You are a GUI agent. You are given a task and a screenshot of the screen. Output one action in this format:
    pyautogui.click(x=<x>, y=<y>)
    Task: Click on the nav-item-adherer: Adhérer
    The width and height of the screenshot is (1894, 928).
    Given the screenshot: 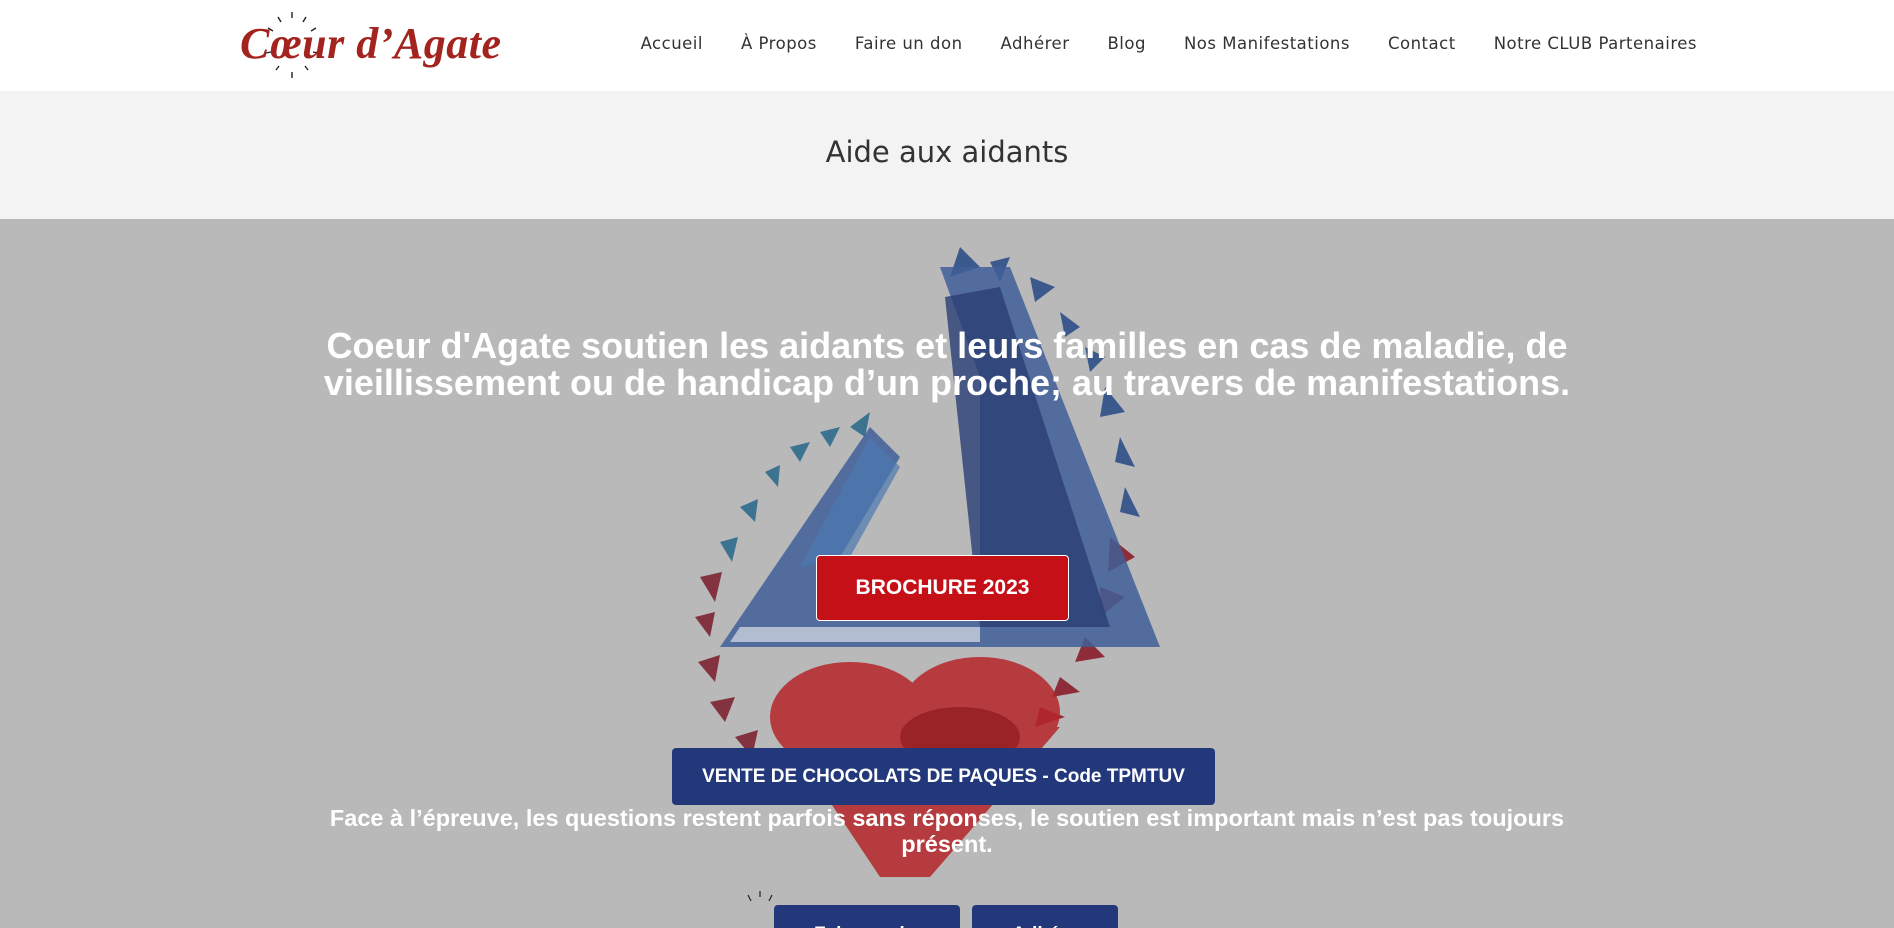 What is the action you would take?
    pyautogui.click(x=1035, y=43)
    